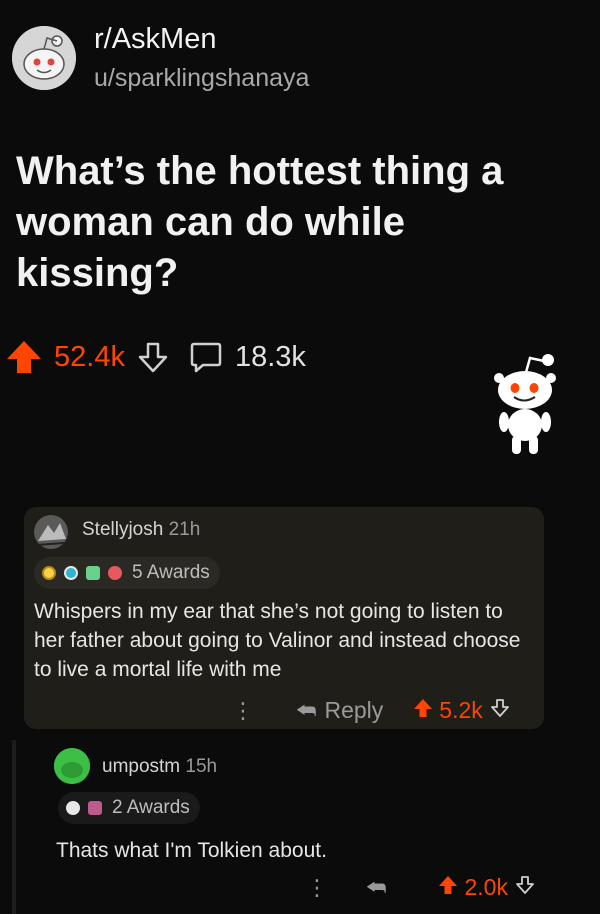 The image size is (600, 914). I want to click on comment-author: umpostm, so click(141, 766).